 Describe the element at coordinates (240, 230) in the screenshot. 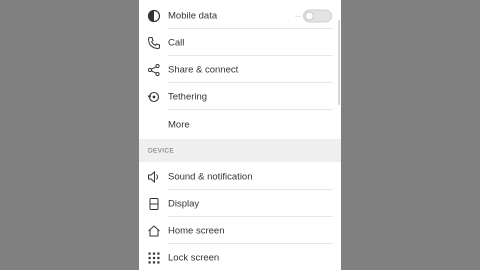

I see `settings-item-home-screen: Home screen` at that location.